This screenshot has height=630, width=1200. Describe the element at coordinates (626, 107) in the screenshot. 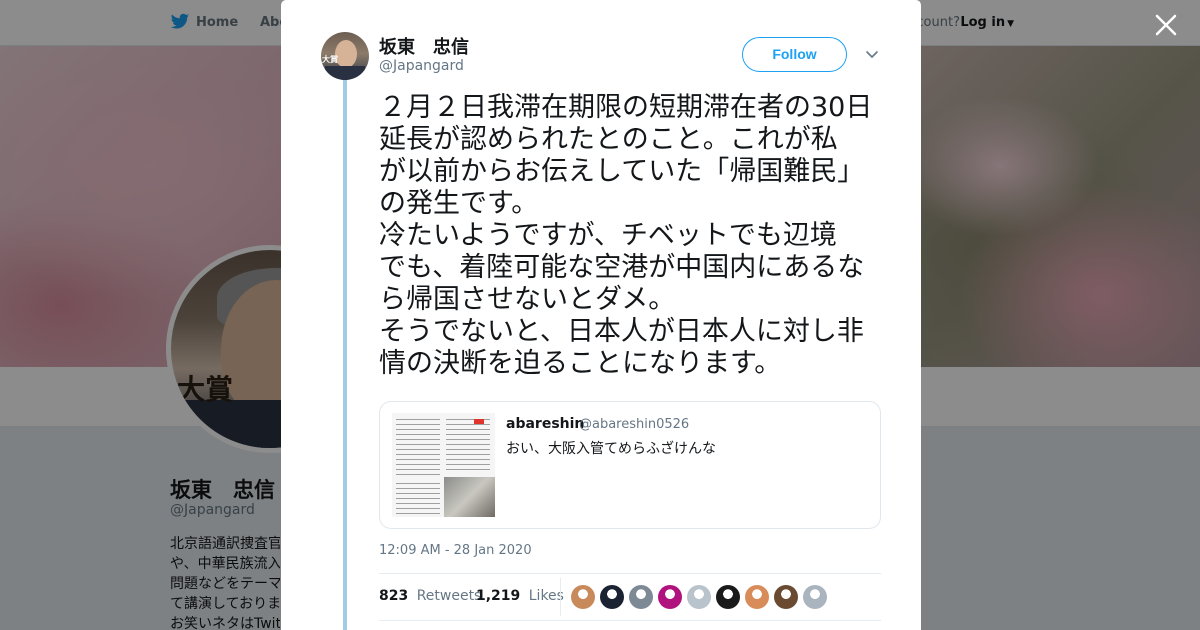

I see `tweet-text-line: ２月２日我滞在期限の短期滞在者の30日` at that location.